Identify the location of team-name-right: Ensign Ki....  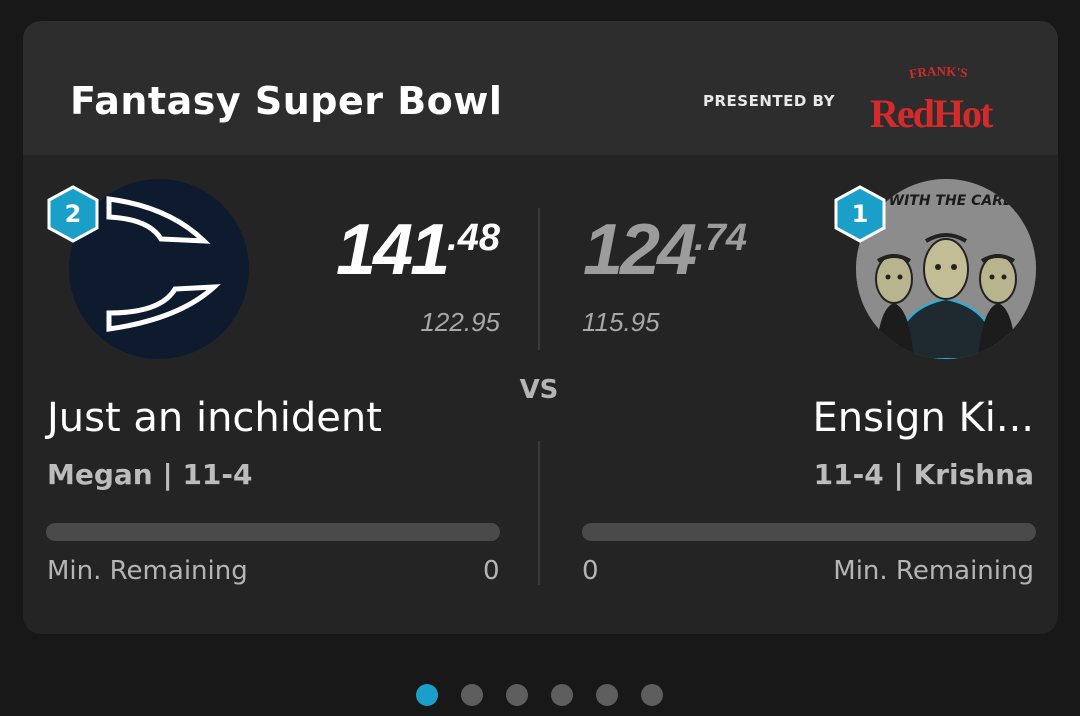
(923, 418).